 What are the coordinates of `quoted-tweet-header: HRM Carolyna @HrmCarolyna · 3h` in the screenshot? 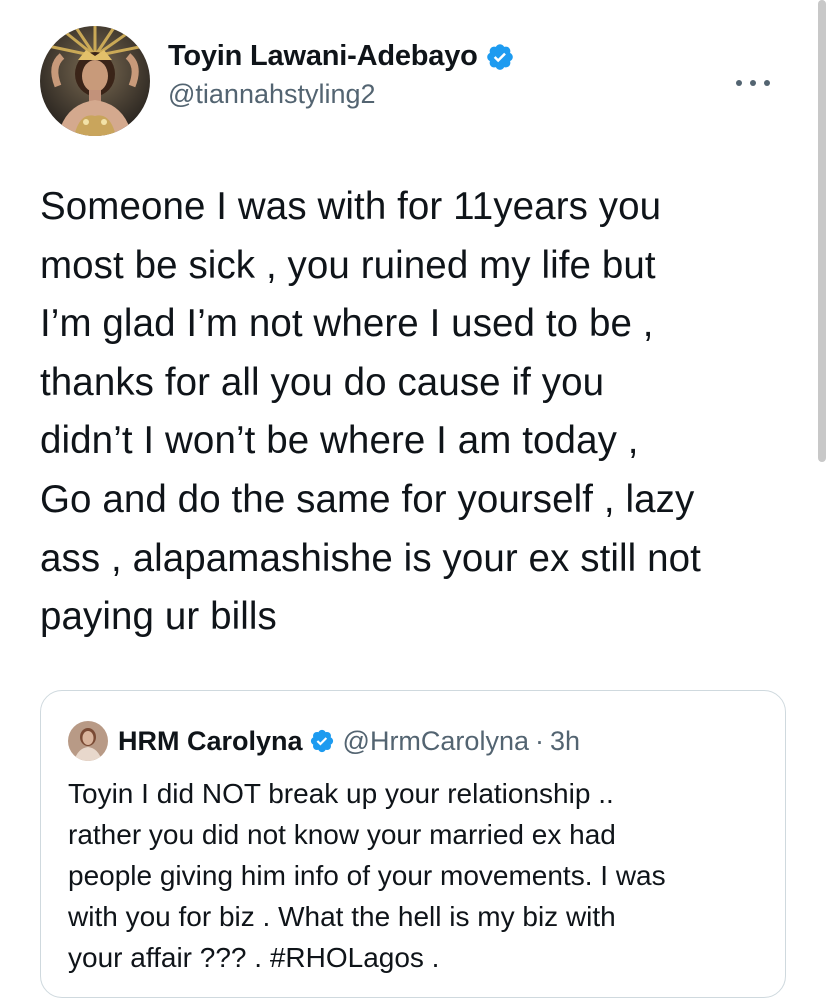 It's located at (324, 741).